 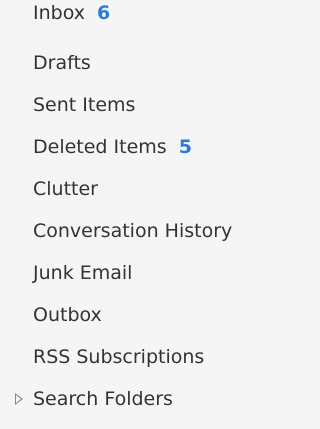 What do you see at coordinates (100, 147) in the screenshot?
I see `folder-label: Deleted Items` at bounding box center [100, 147].